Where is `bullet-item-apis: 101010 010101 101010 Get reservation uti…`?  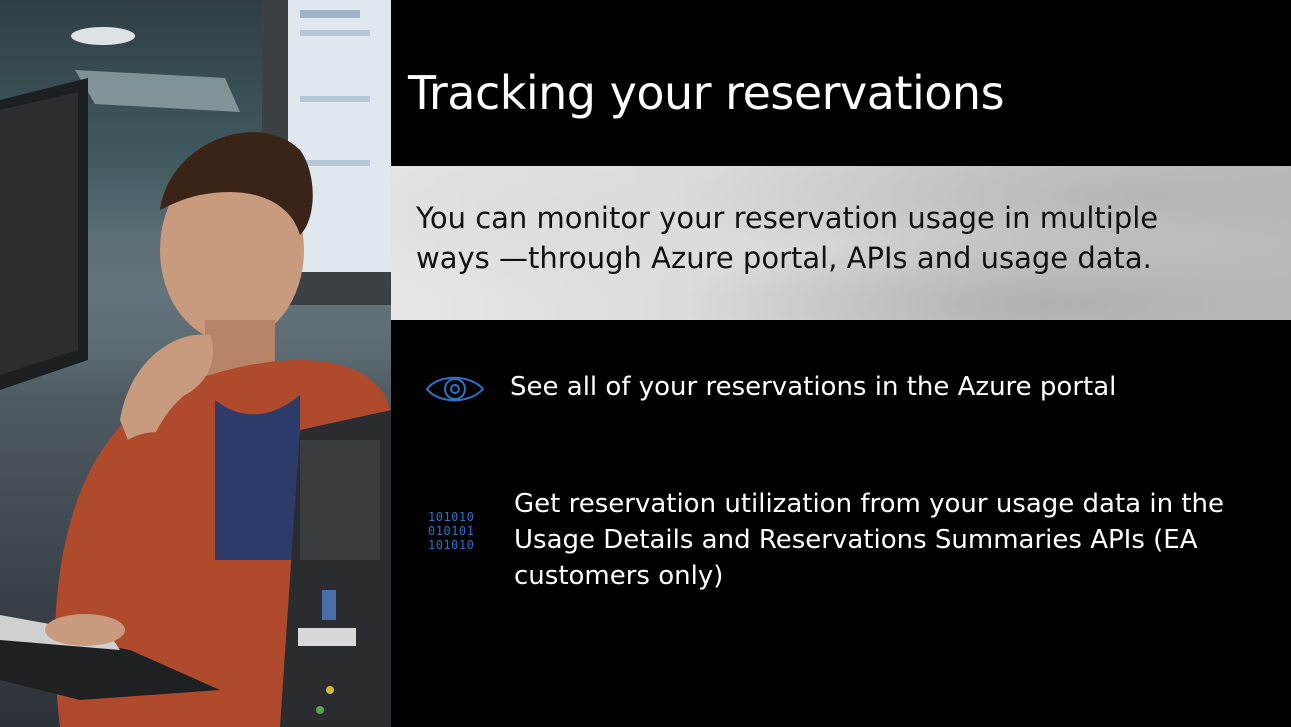 bullet-item-apis: 101010 010101 101010 Get reservation uti… is located at coordinates (829, 540).